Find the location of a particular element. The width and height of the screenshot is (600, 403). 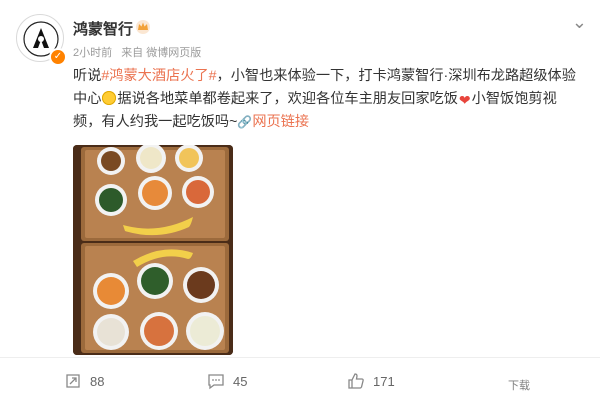

repost-icon is located at coordinates (73, 381).